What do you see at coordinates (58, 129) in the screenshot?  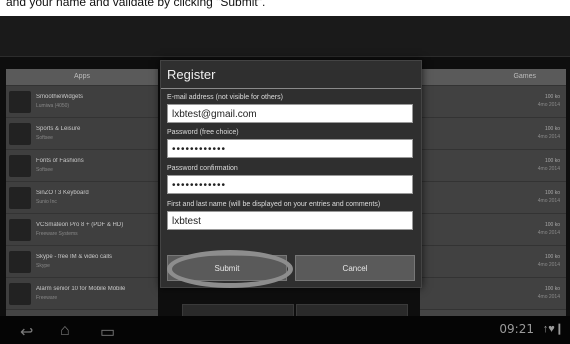 I see `app-title: Sports & Leisure` at bounding box center [58, 129].